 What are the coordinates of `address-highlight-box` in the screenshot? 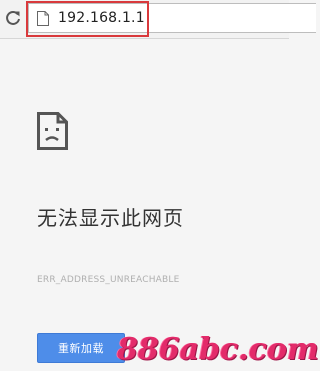 It's located at (87, 19).